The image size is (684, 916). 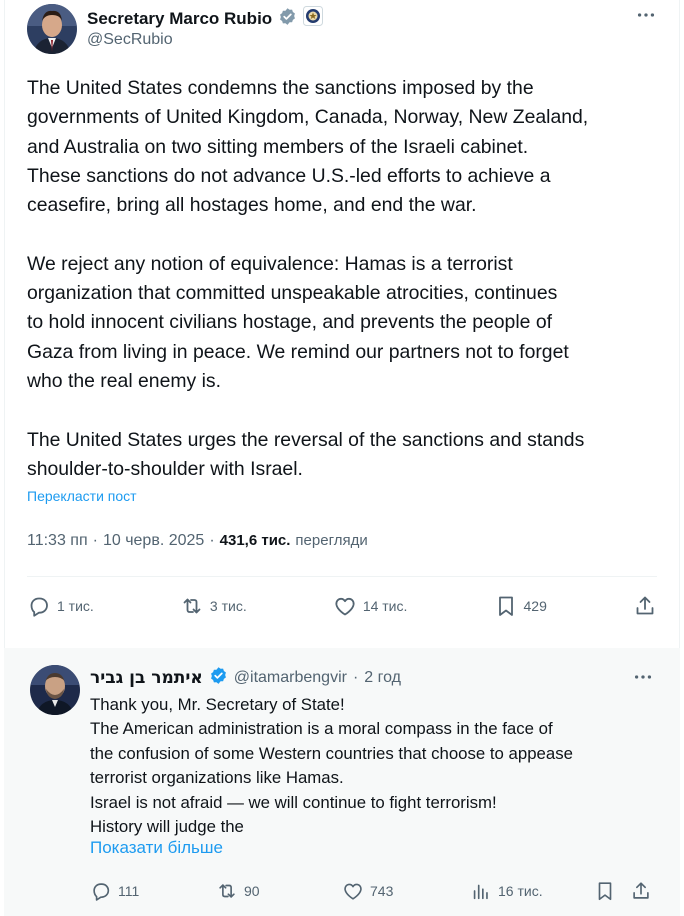 I want to click on reply-button: 111, so click(x=114, y=891).